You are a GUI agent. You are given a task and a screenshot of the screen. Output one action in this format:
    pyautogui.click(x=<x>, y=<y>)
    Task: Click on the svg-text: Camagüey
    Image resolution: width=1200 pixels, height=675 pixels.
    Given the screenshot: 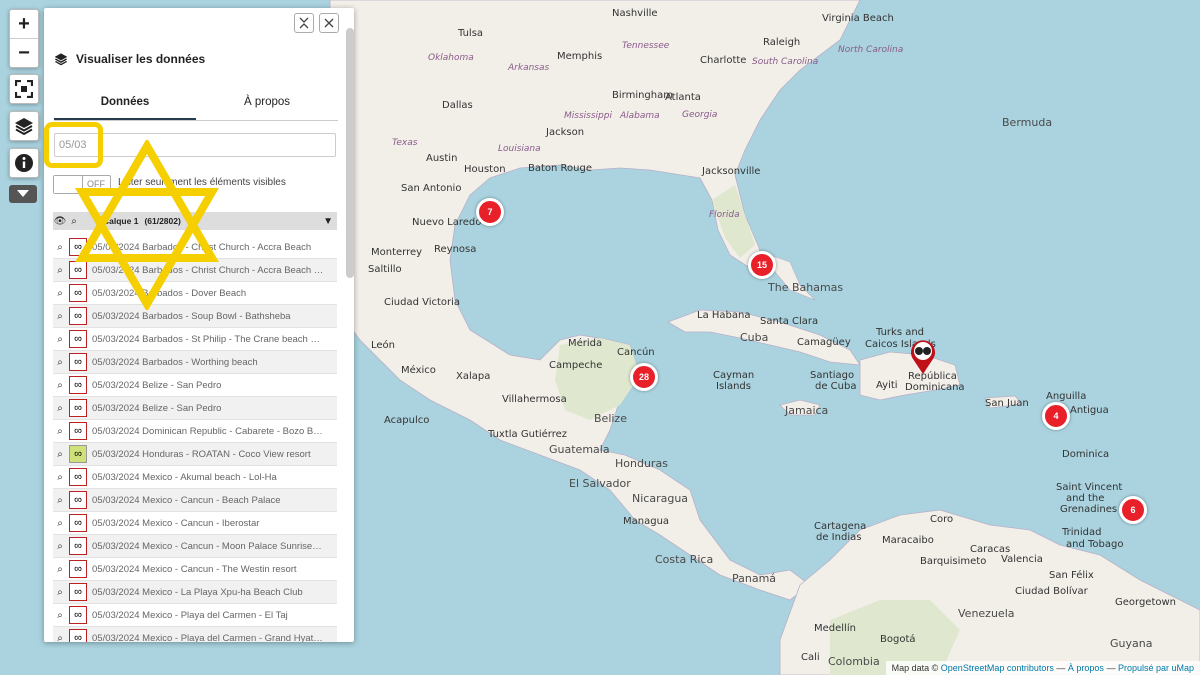 What is the action you would take?
    pyautogui.click(x=824, y=342)
    